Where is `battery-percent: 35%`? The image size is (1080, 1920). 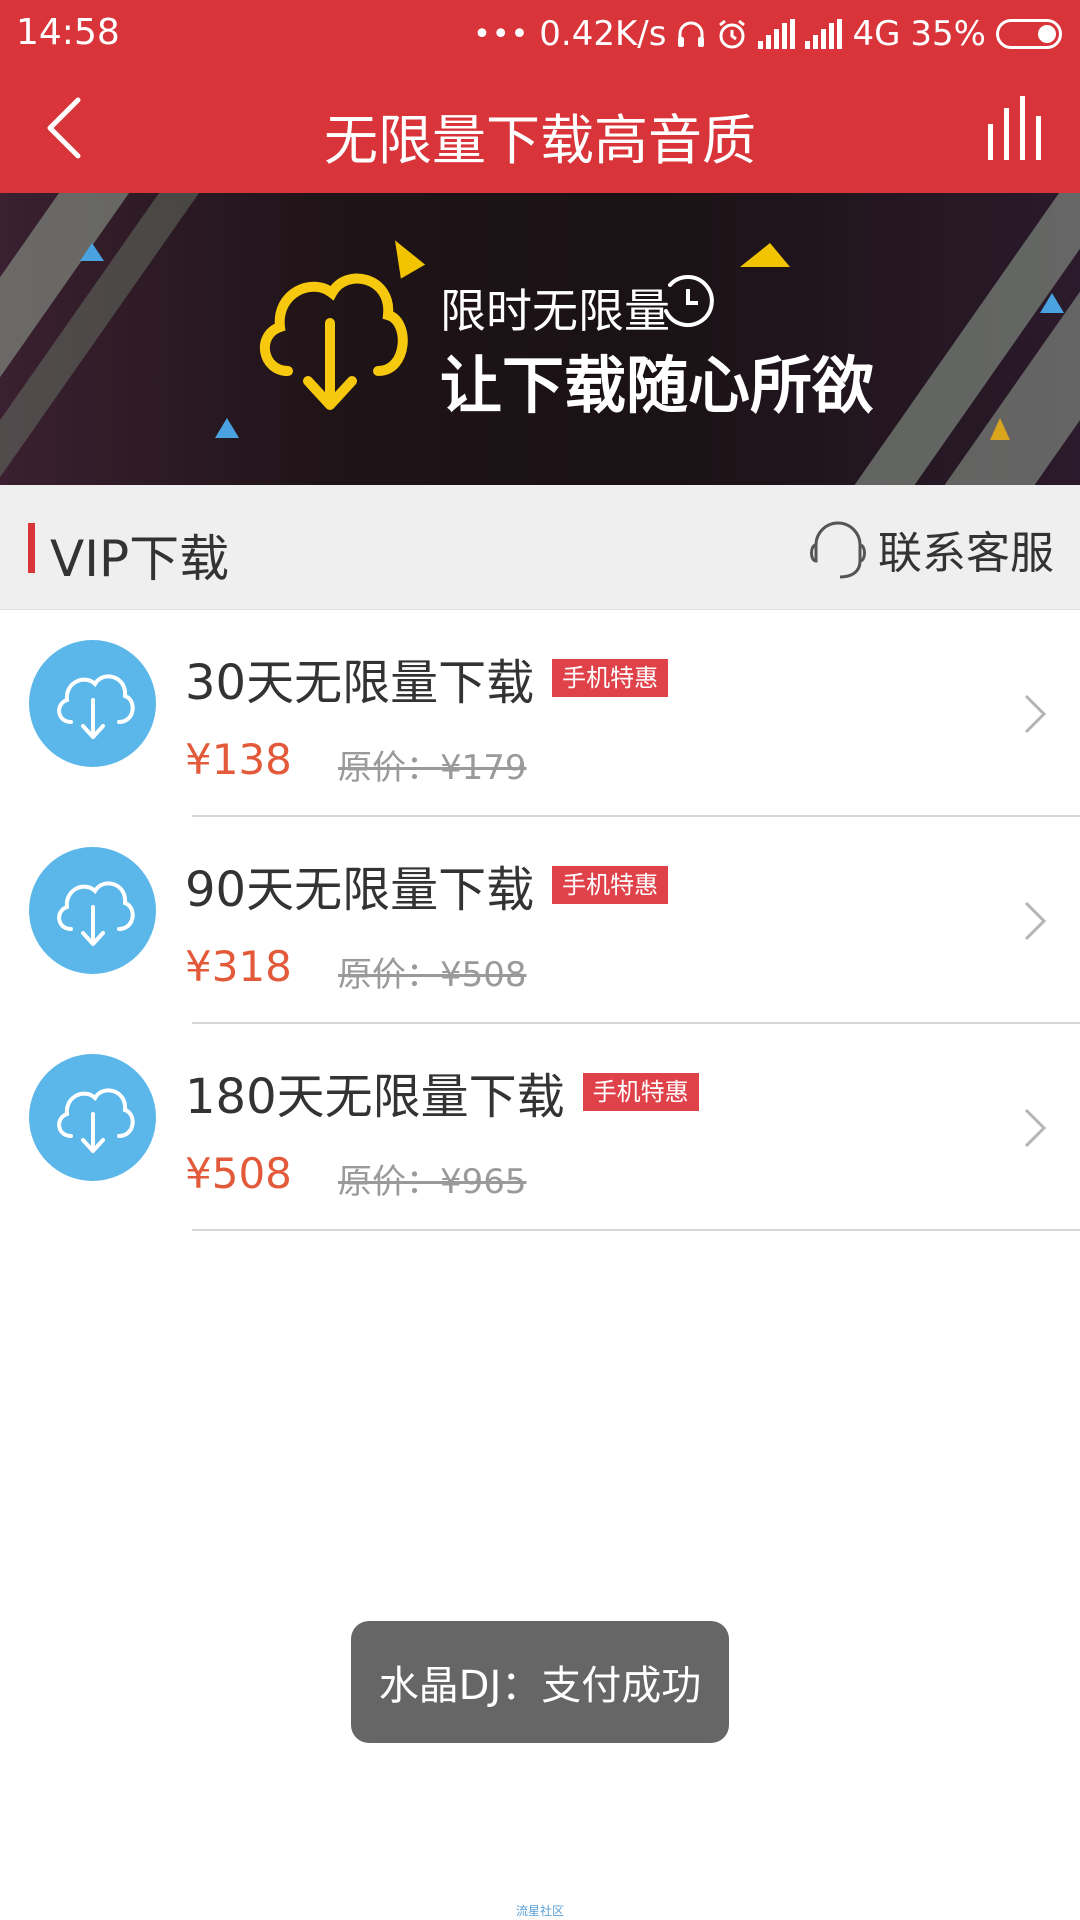
battery-percent: 35% is located at coordinates (948, 34).